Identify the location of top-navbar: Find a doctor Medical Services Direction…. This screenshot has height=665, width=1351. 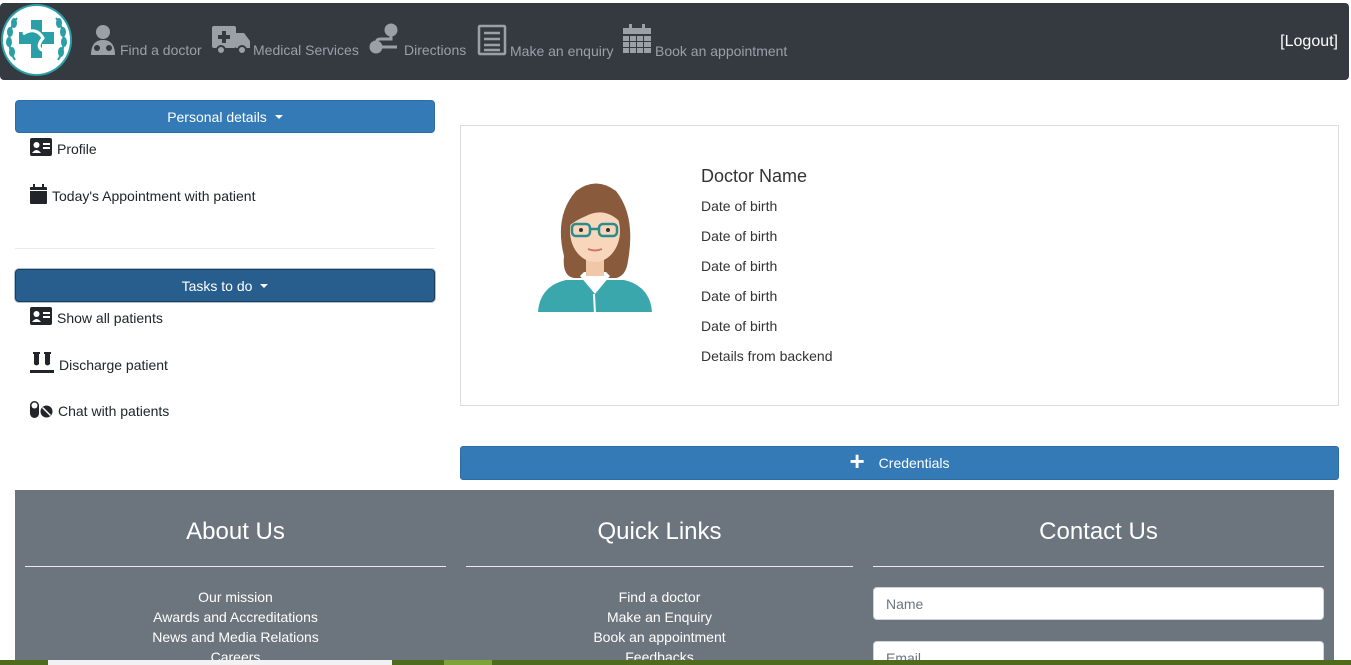
(674, 41).